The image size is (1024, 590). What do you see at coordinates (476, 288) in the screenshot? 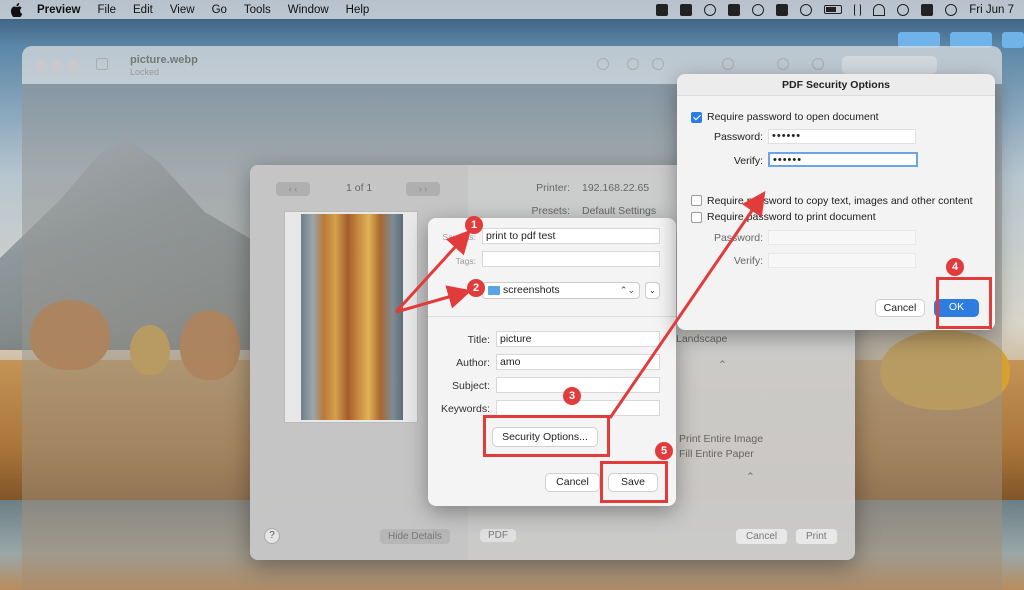
I see `step-badge-2: 2` at bounding box center [476, 288].